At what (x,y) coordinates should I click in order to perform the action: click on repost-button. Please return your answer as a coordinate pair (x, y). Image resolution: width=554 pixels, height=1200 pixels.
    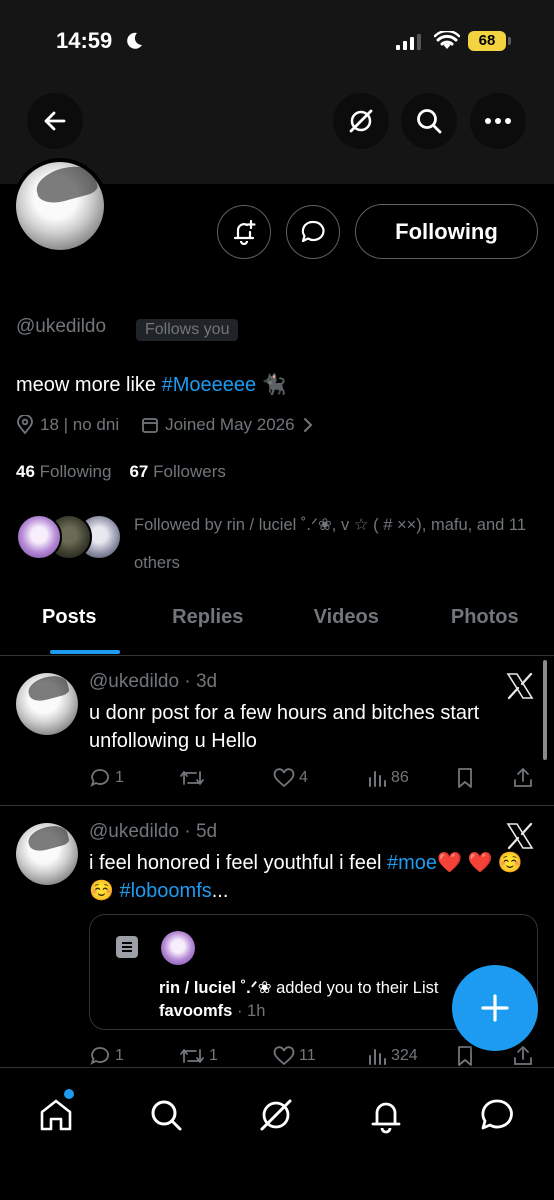
    Looking at the image, I should click on (194, 778).